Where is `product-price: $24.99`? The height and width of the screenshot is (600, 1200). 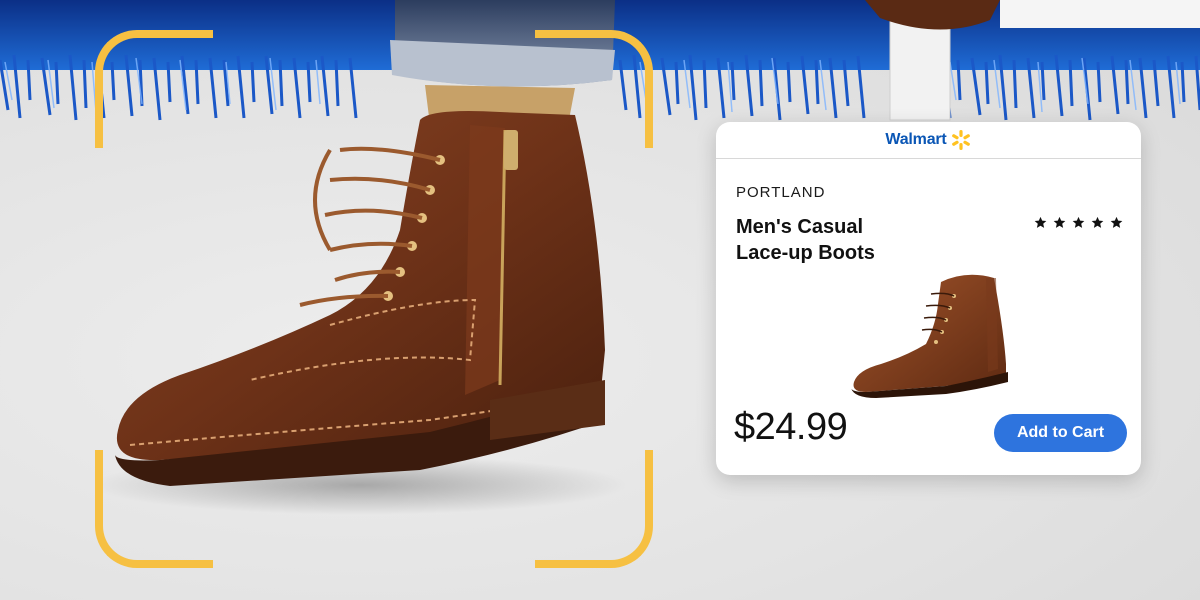 product-price: $24.99 is located at coordinates (791, 427).